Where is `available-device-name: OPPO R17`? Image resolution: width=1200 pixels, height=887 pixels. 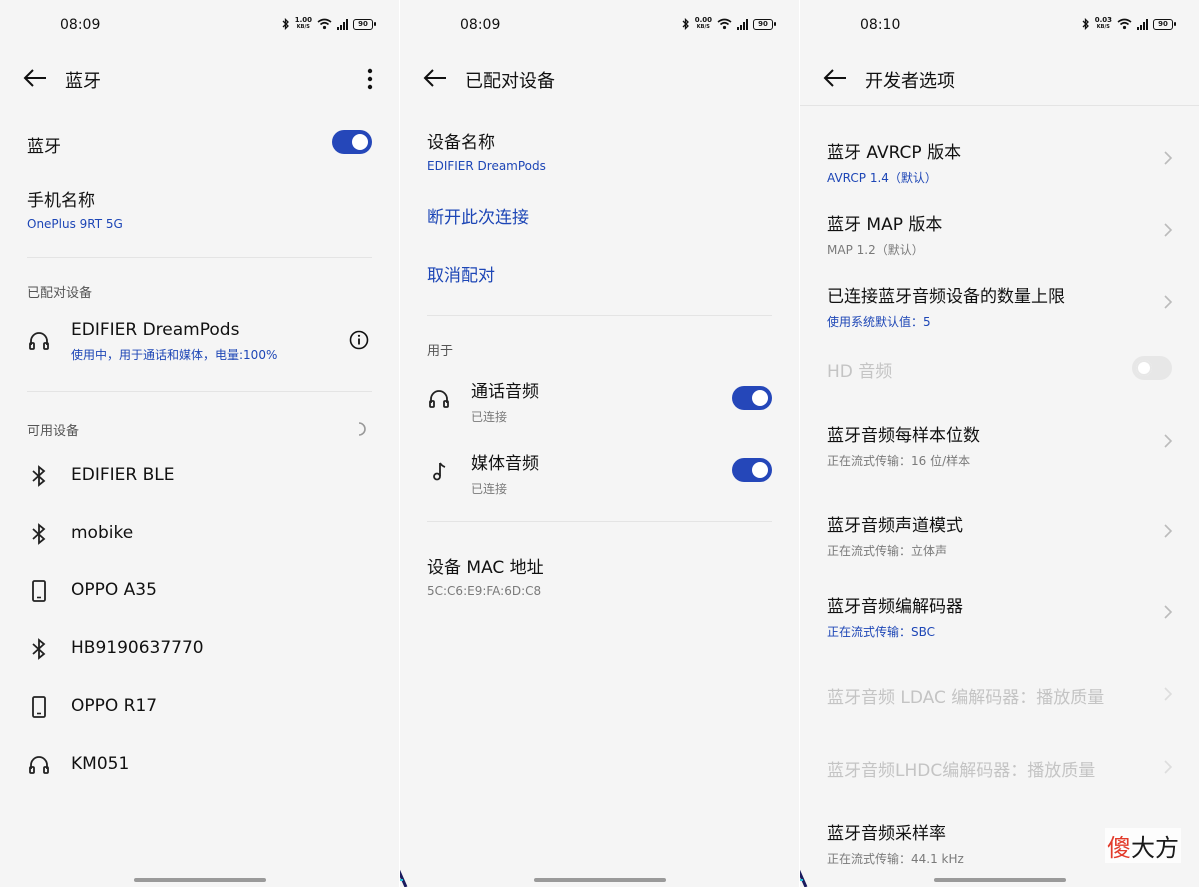 available-device-name: OPPO R17 is located at coordinates (114, 706).